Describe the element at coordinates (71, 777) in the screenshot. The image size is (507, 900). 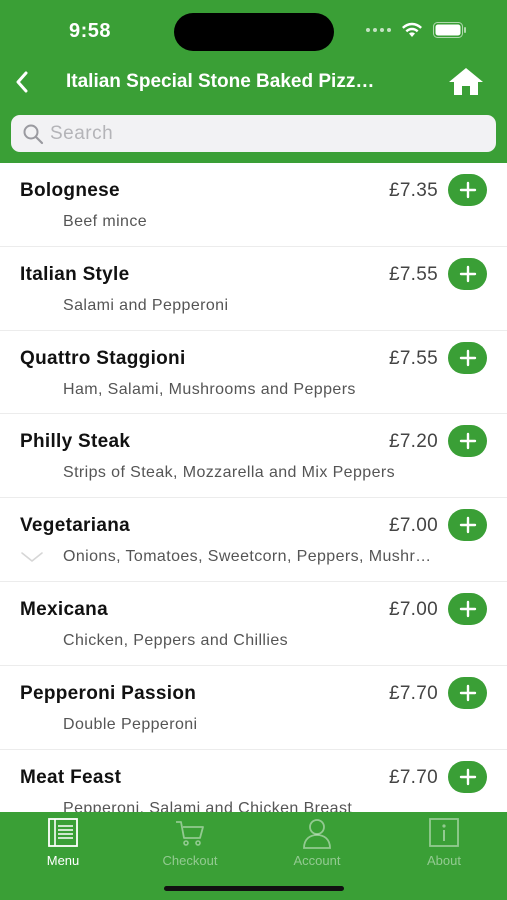
I see `item-name: Meat Feast` at that location.